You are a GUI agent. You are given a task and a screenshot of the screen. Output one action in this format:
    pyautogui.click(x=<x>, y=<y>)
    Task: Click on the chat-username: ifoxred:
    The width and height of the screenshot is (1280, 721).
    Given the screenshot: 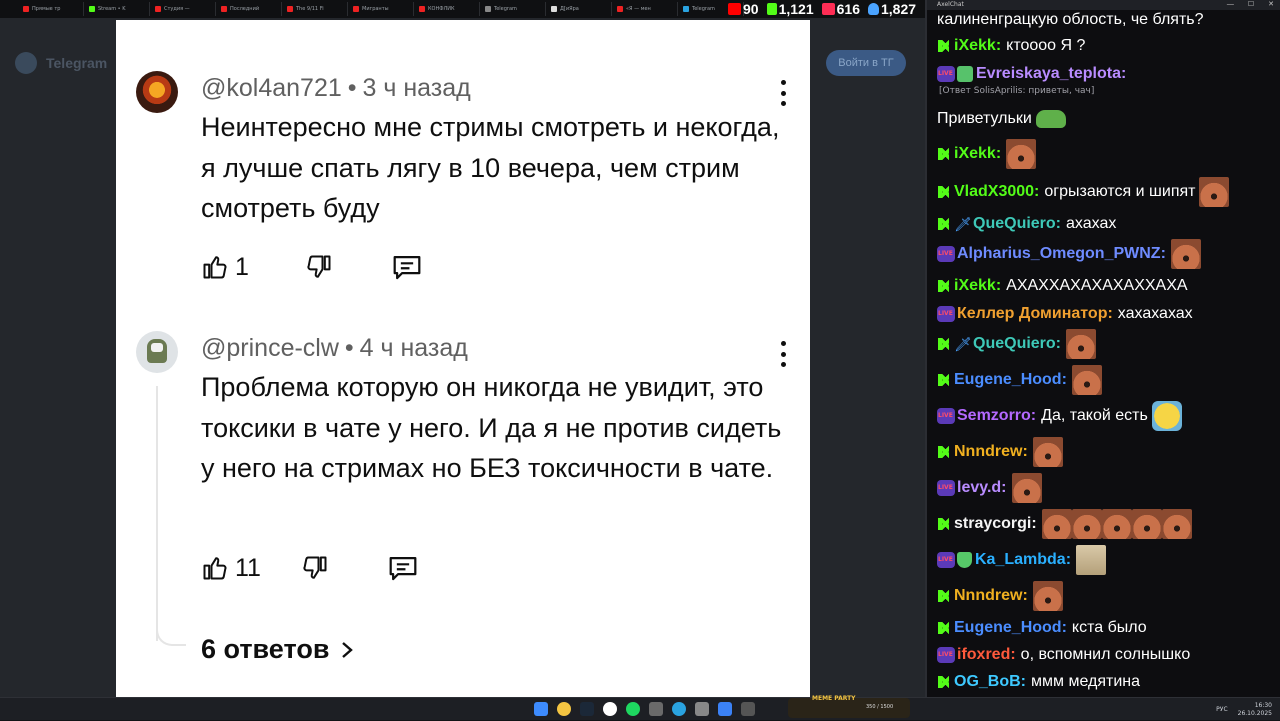 What is the action you would take?
    pyautogui.click(x=986, y=655)
    